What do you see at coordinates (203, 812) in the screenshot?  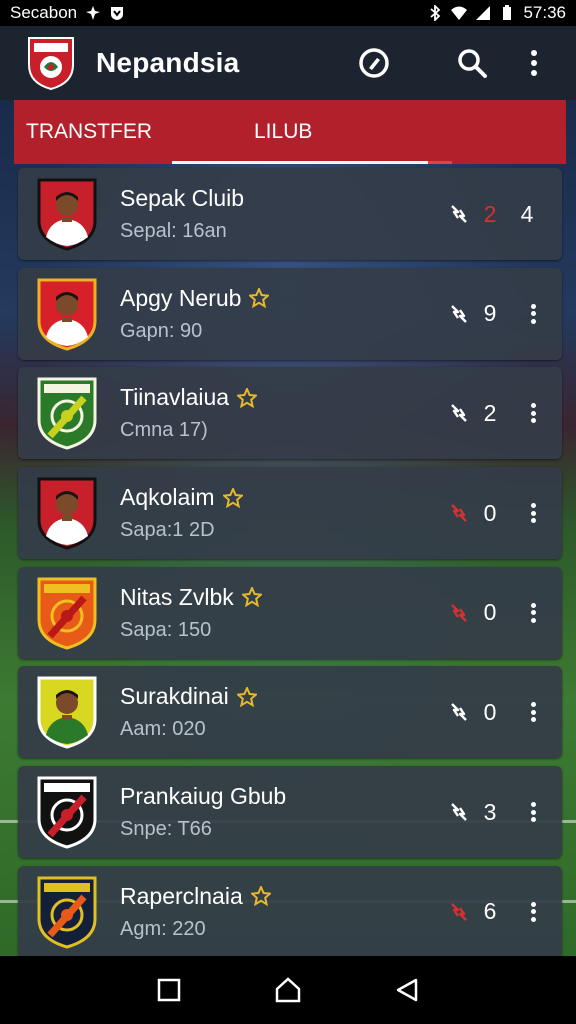 I see `club-info: Prankaiug Gbub Snpe: T66` at bounding box center [203, 812].